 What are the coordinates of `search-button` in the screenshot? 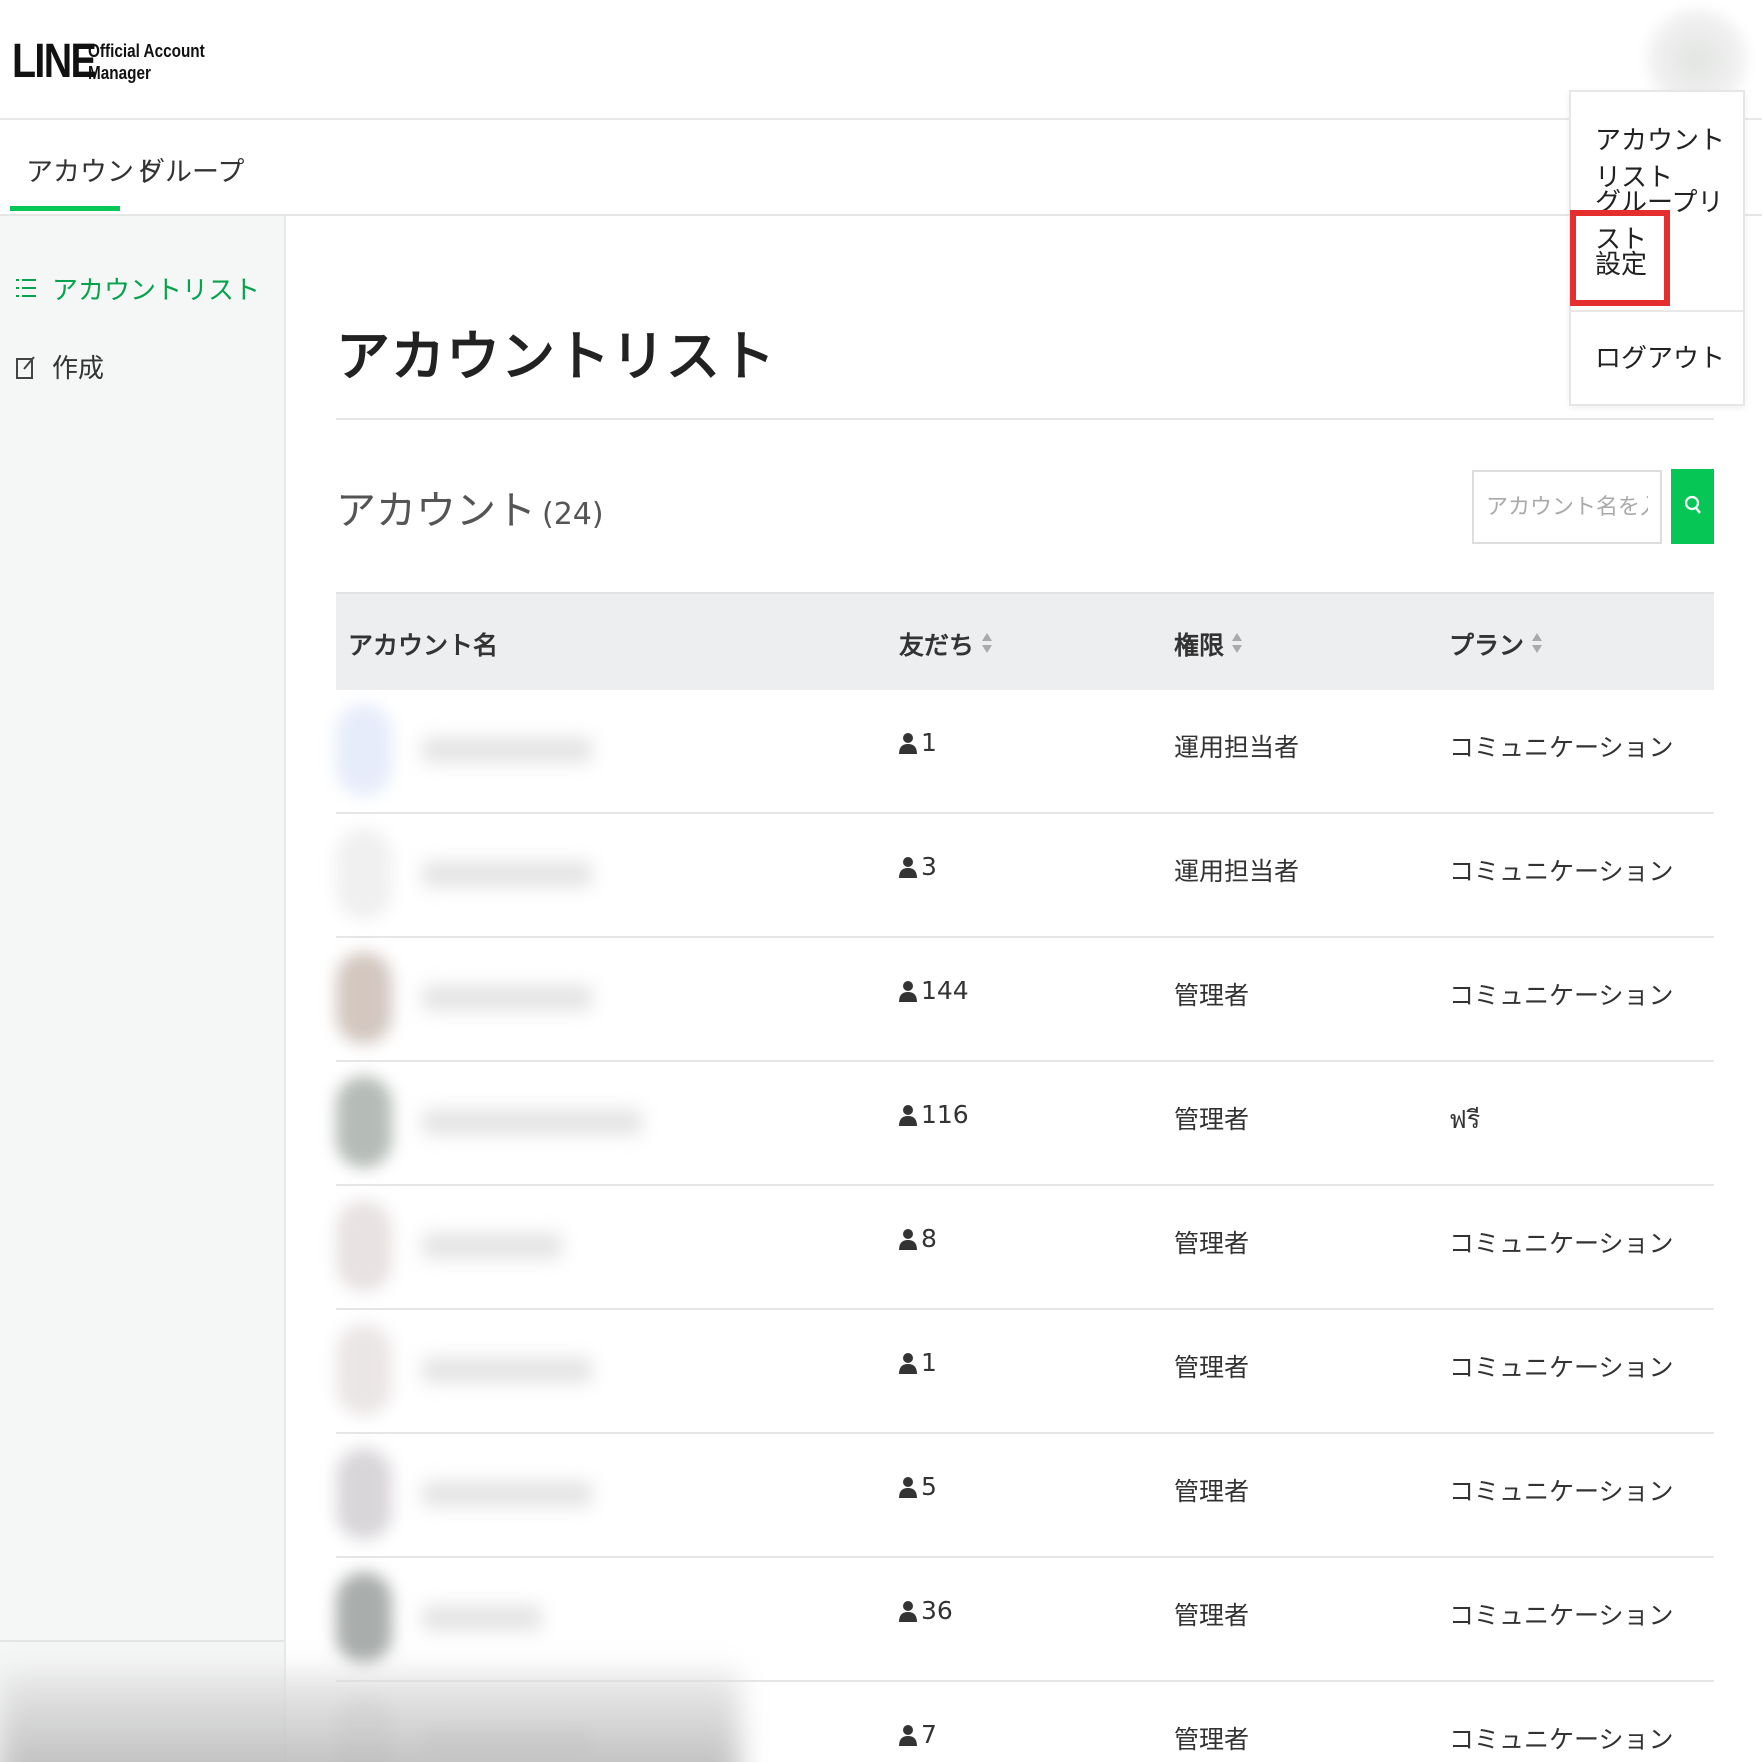 It's located at (1692, 506).